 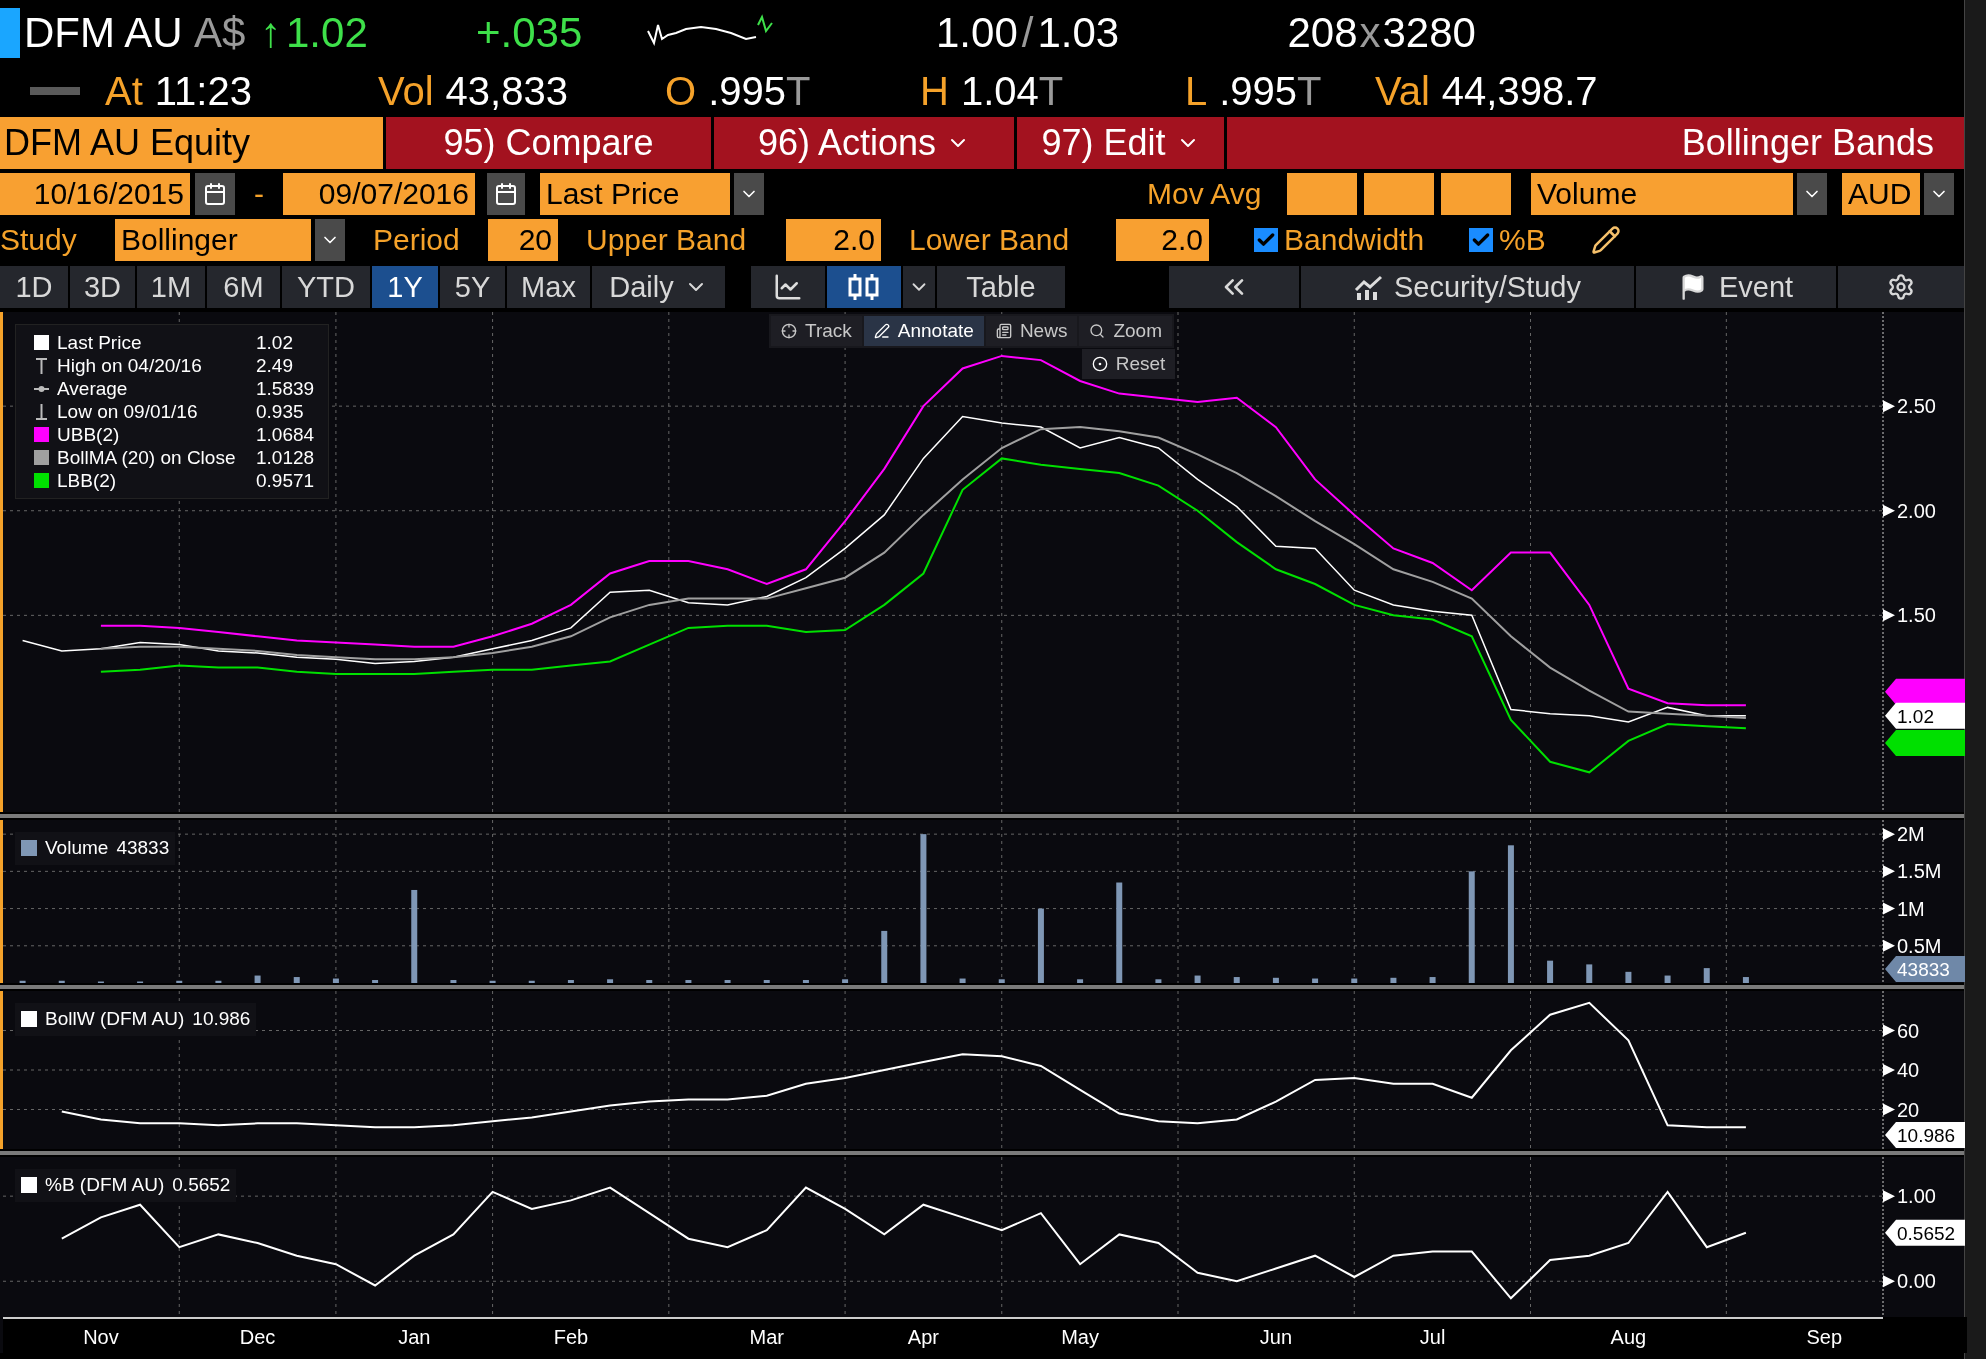 What do you see at coordinates (1354, 240) in the screenshot?
I see `option-label: Bandwidth` at bounding box center [1354, 240].